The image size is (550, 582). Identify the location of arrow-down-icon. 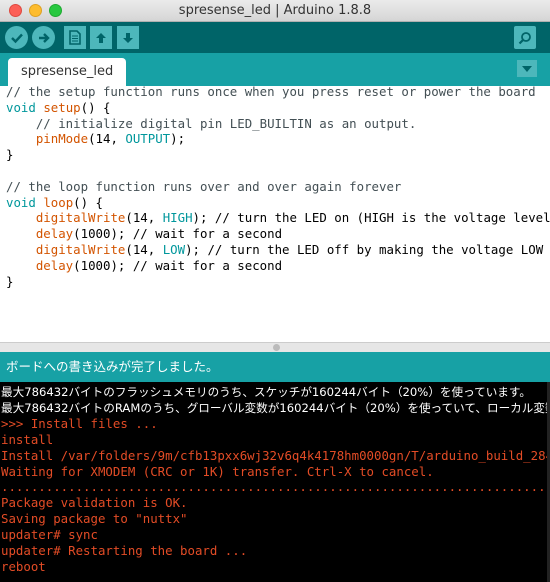
(128, 37).